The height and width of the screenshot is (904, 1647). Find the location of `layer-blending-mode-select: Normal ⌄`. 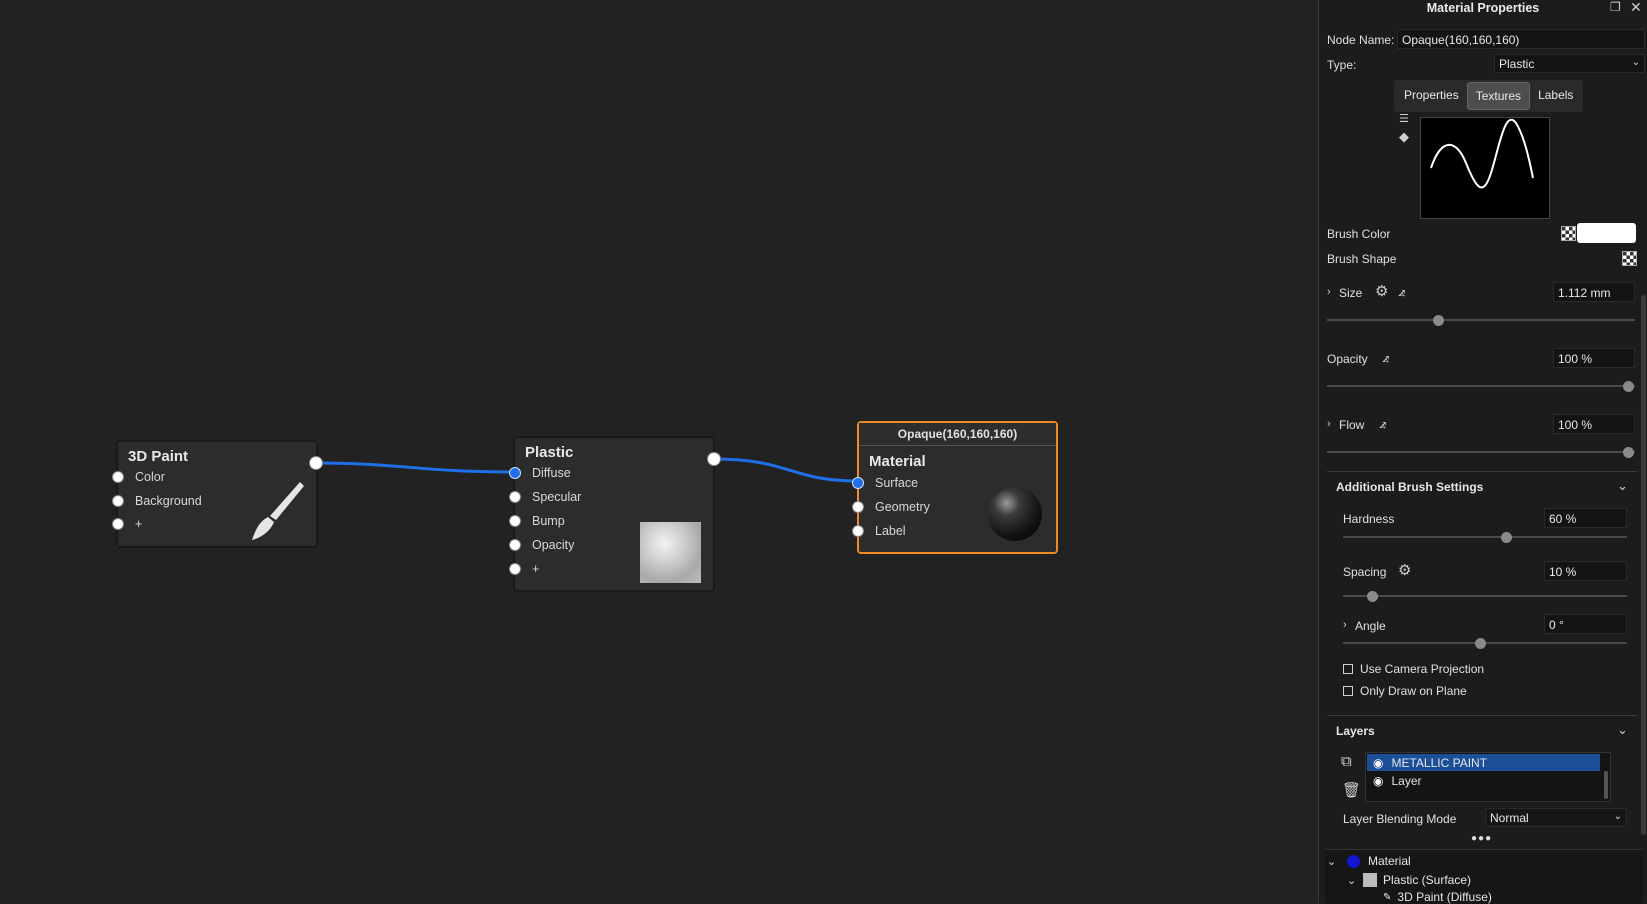

layer-blending-mode-select: Normal ⌄ is located at coordinates (1556, 817).